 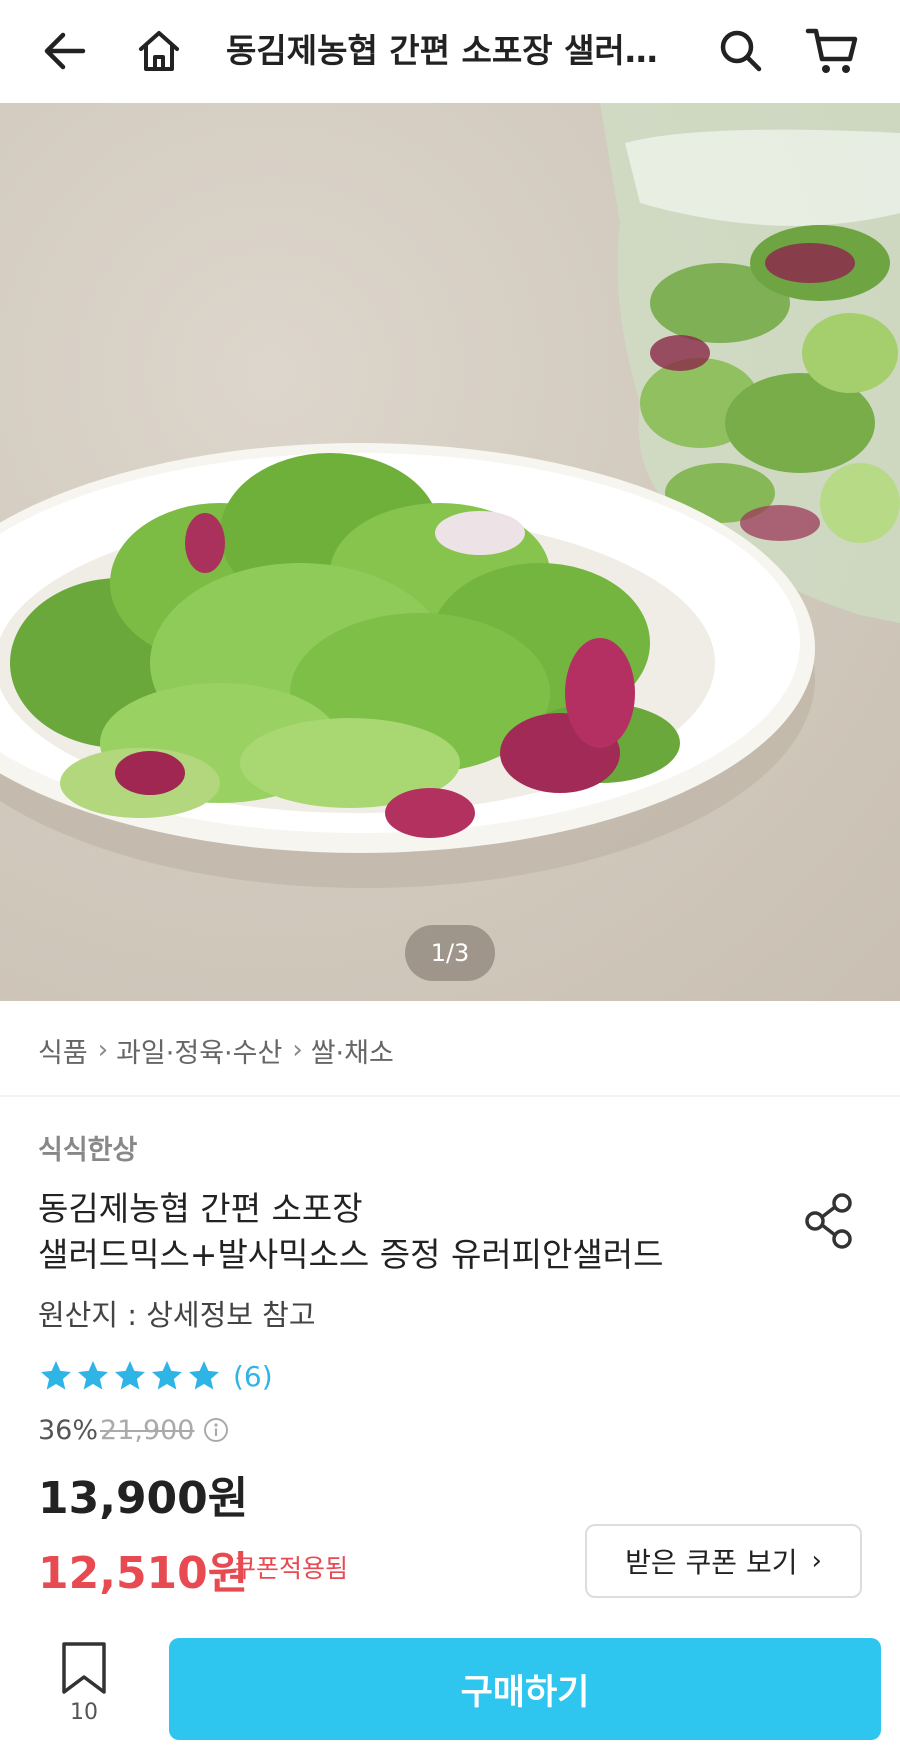 What do you see at coordinates (711, 1562) in the screenshot?
I see `view-coupons-label: 받은 쿠폰 보기` at bounding box center [711, 1562].